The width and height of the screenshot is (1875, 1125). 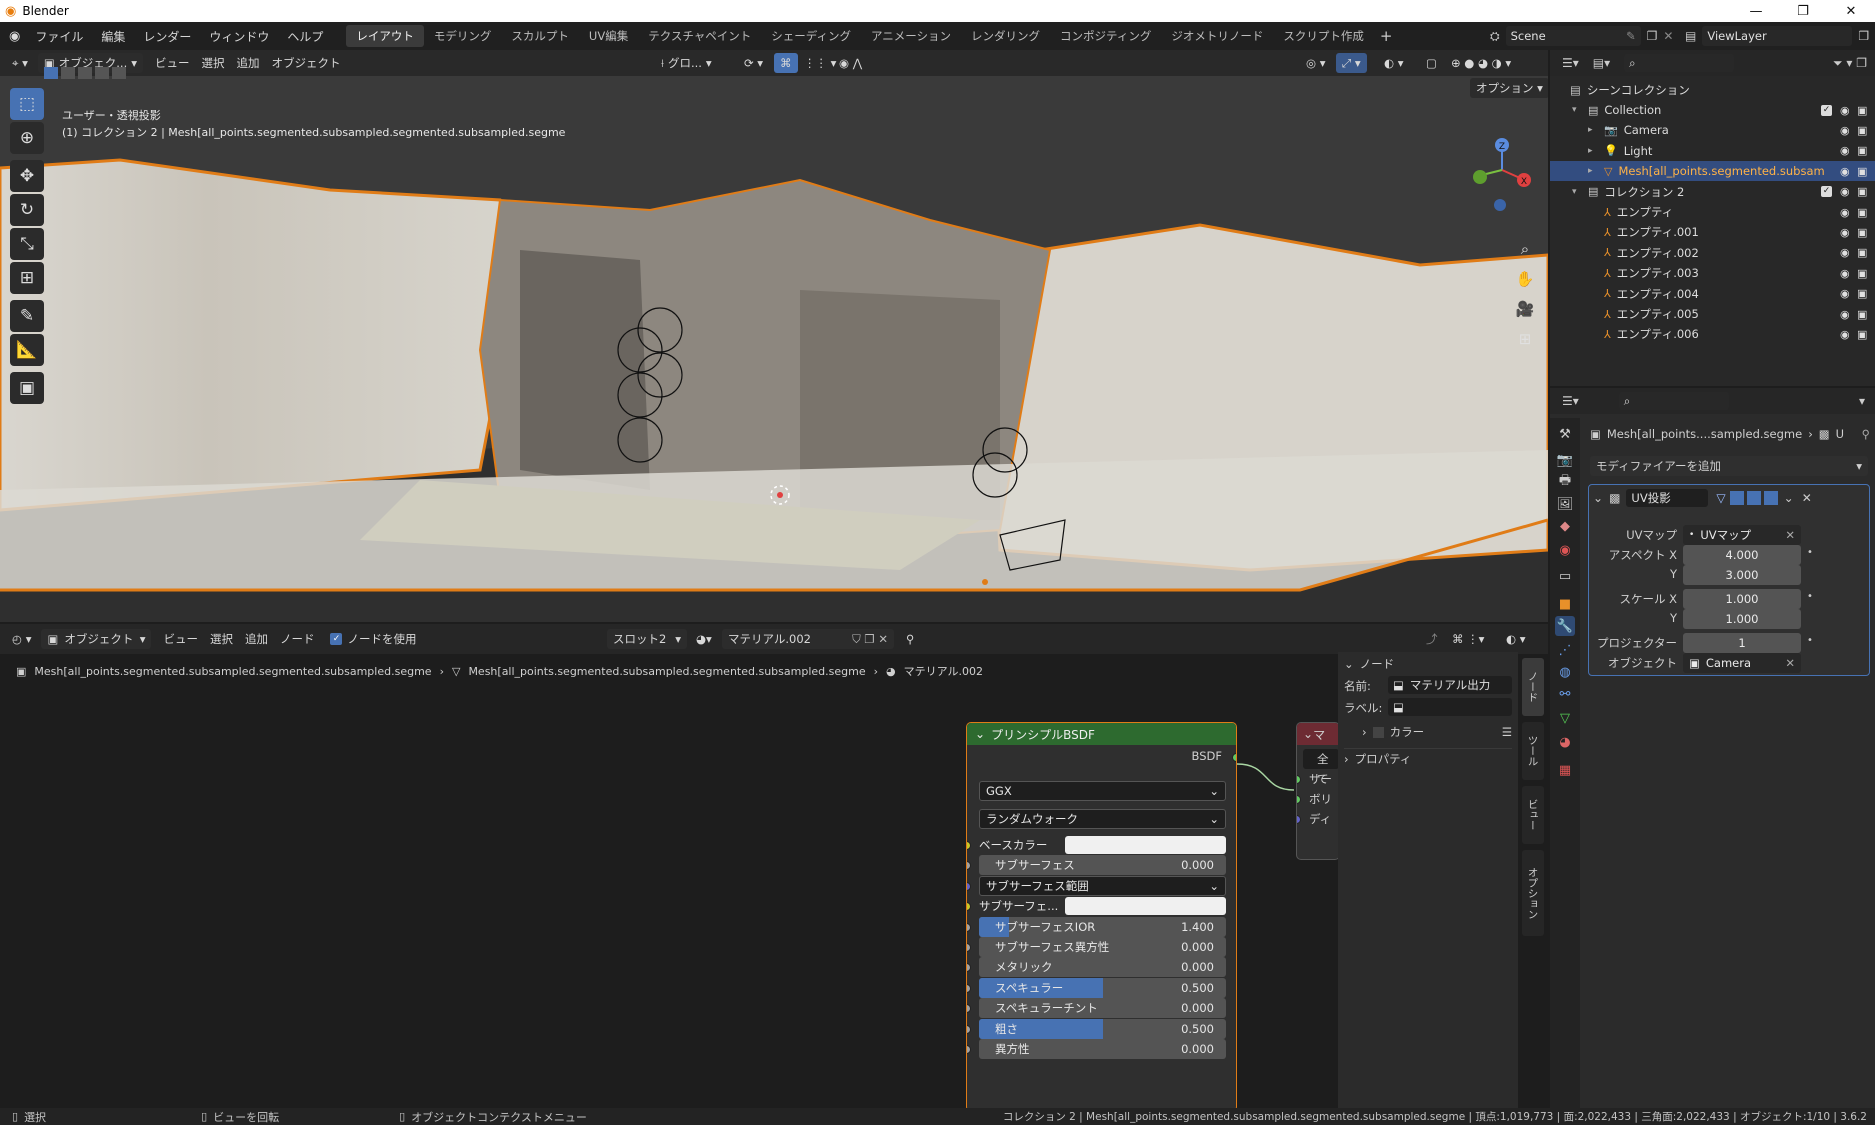 I want to click on scene-tab-icon: ◆, so click(x=1565, y=526).